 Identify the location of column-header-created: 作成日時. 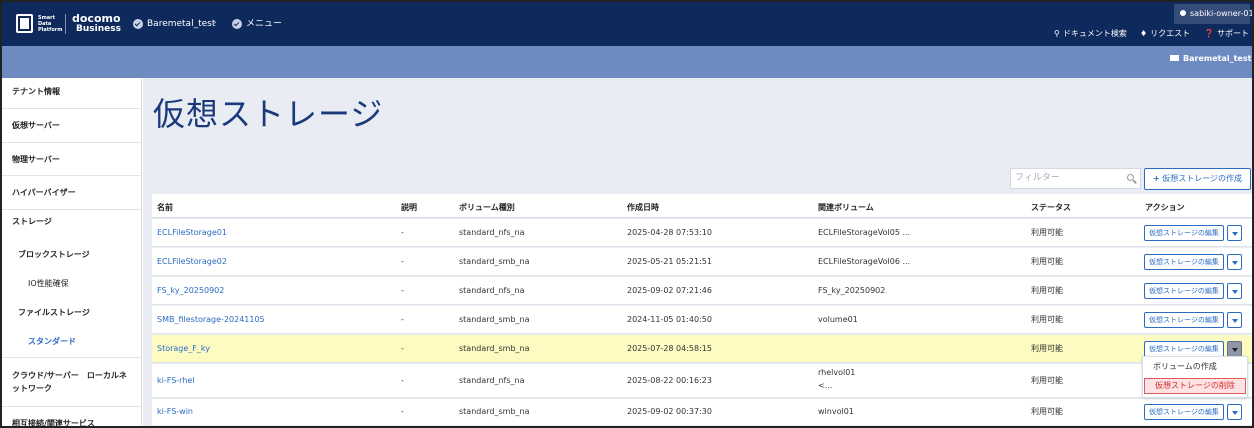
(643, 207).